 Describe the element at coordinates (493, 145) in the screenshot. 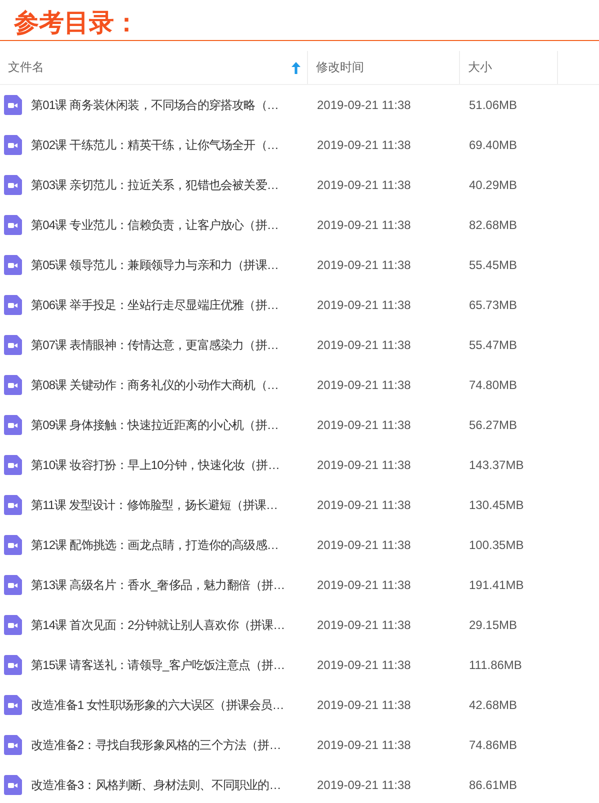

I see `file-size: 69.40MB` at that location.